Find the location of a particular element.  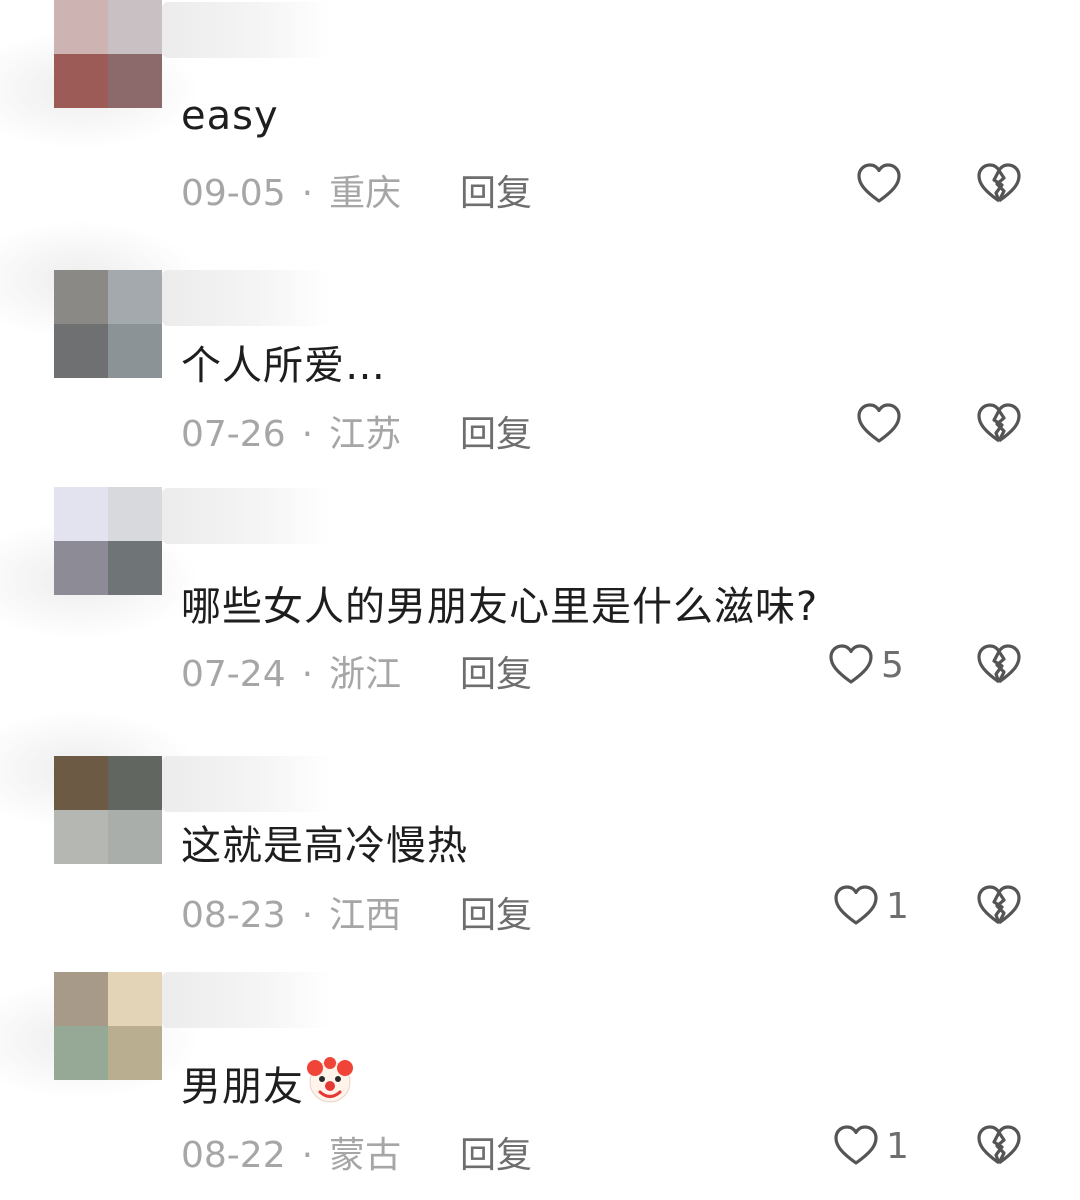

comment-location: 浙江 is located at coordinates (365, 674).